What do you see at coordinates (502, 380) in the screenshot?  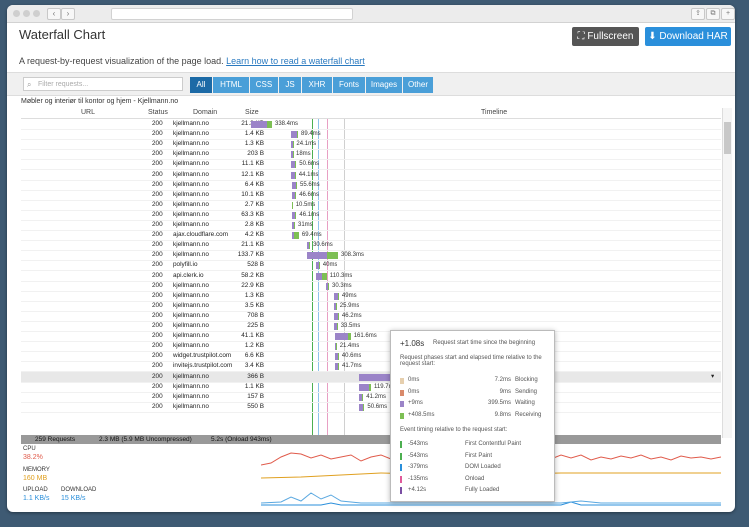 I see `phase-elapsed: 7.2ms` at bounding box center [502, 380].